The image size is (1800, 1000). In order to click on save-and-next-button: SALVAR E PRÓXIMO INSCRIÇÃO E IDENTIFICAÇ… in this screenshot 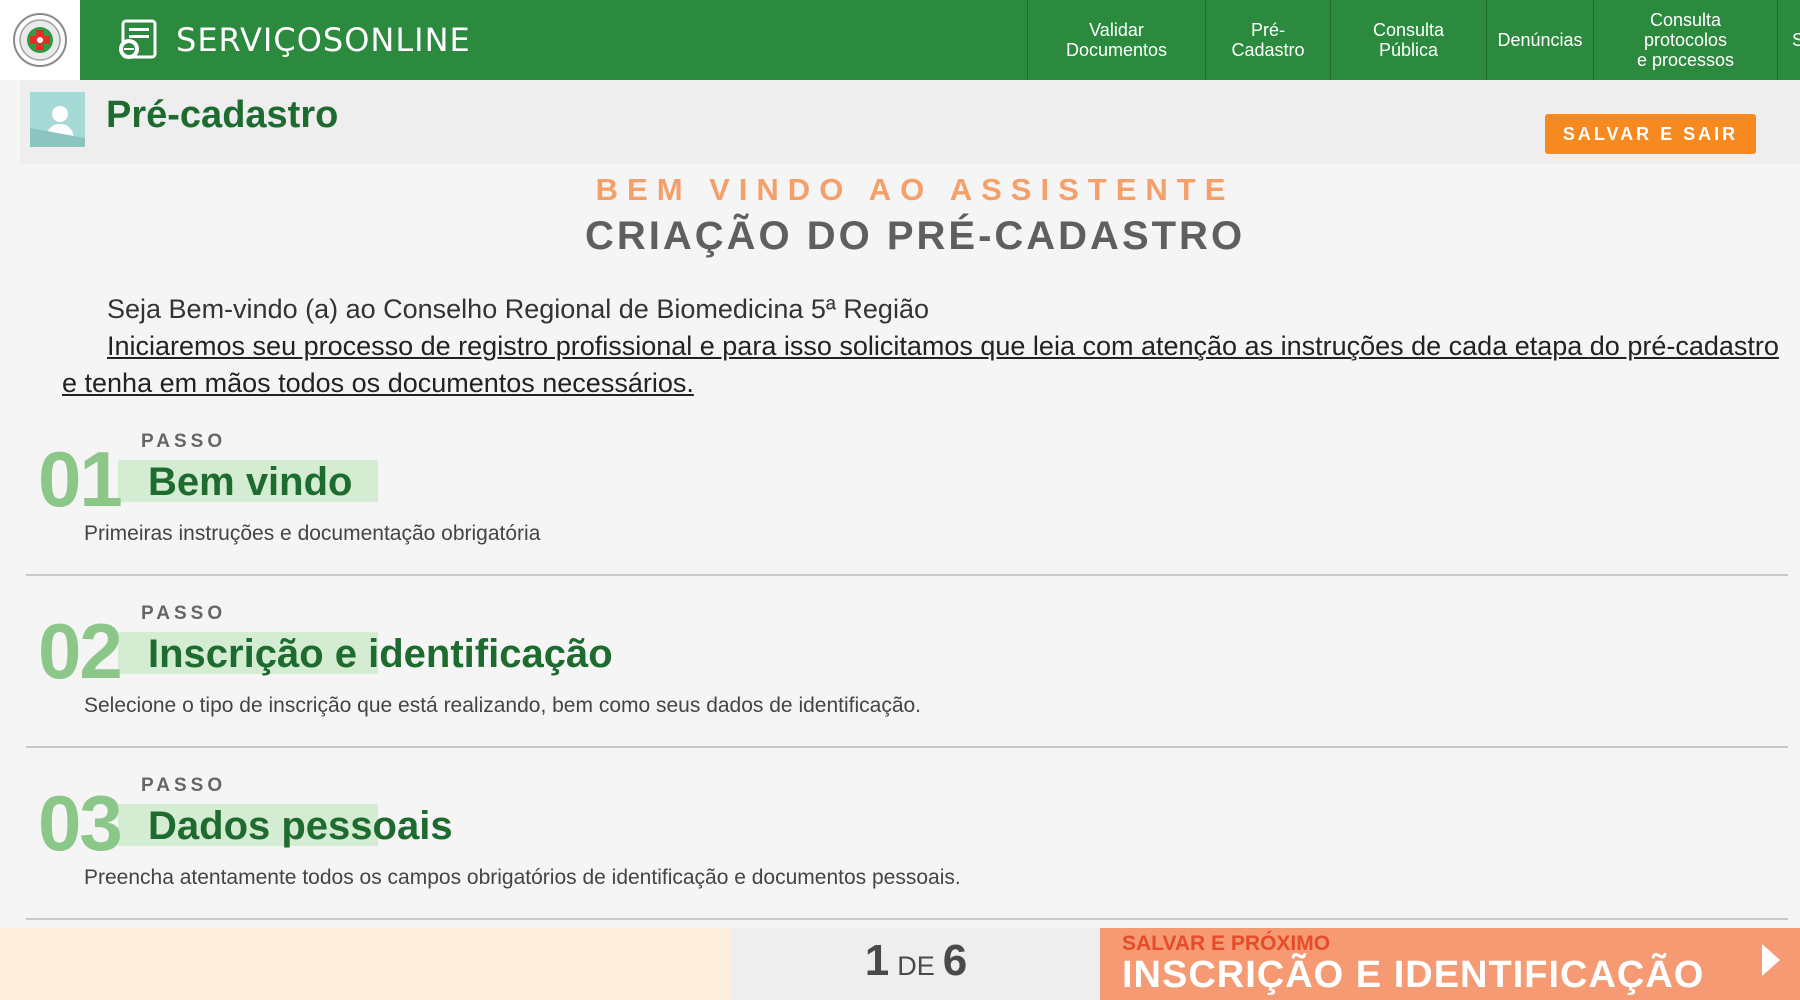, I will do `click(1450, 964)`.